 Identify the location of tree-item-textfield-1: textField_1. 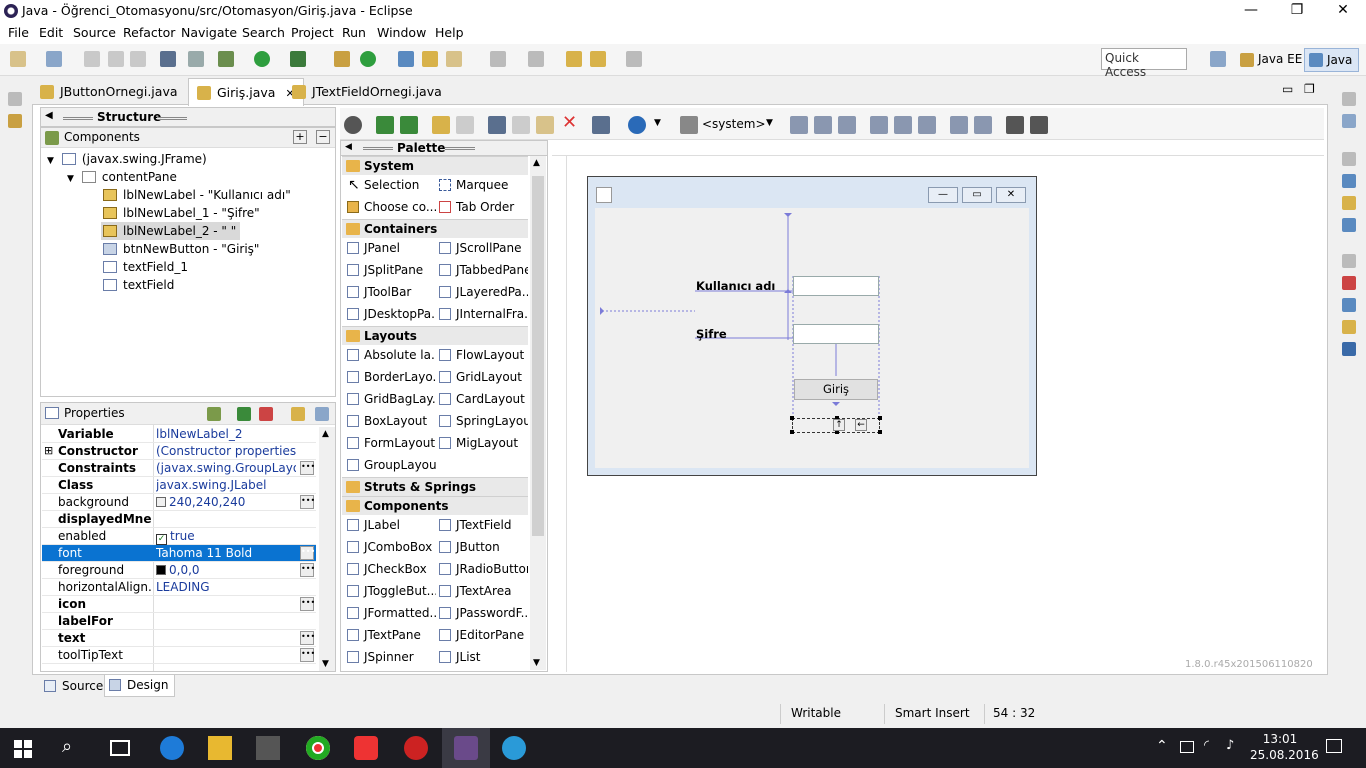
(145, 267).